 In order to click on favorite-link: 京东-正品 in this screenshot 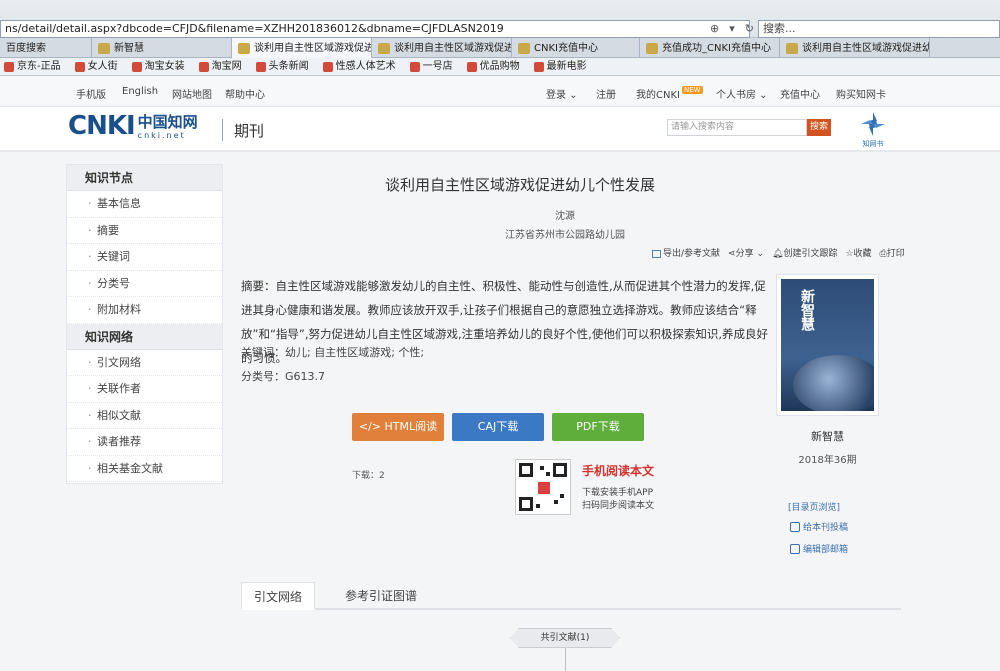, I will do `click(32, 66)`.